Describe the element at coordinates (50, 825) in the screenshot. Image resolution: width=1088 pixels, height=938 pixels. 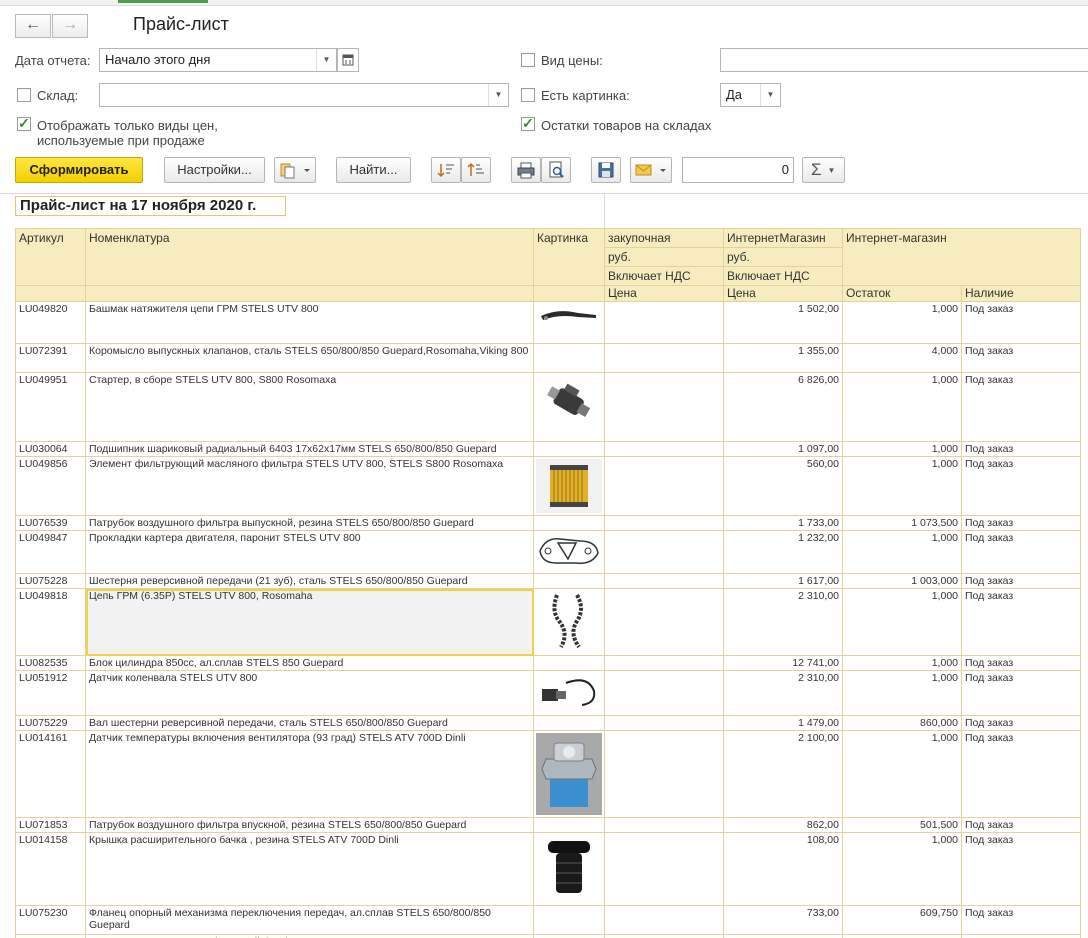
I see `cell-article: LU071853` at that location.